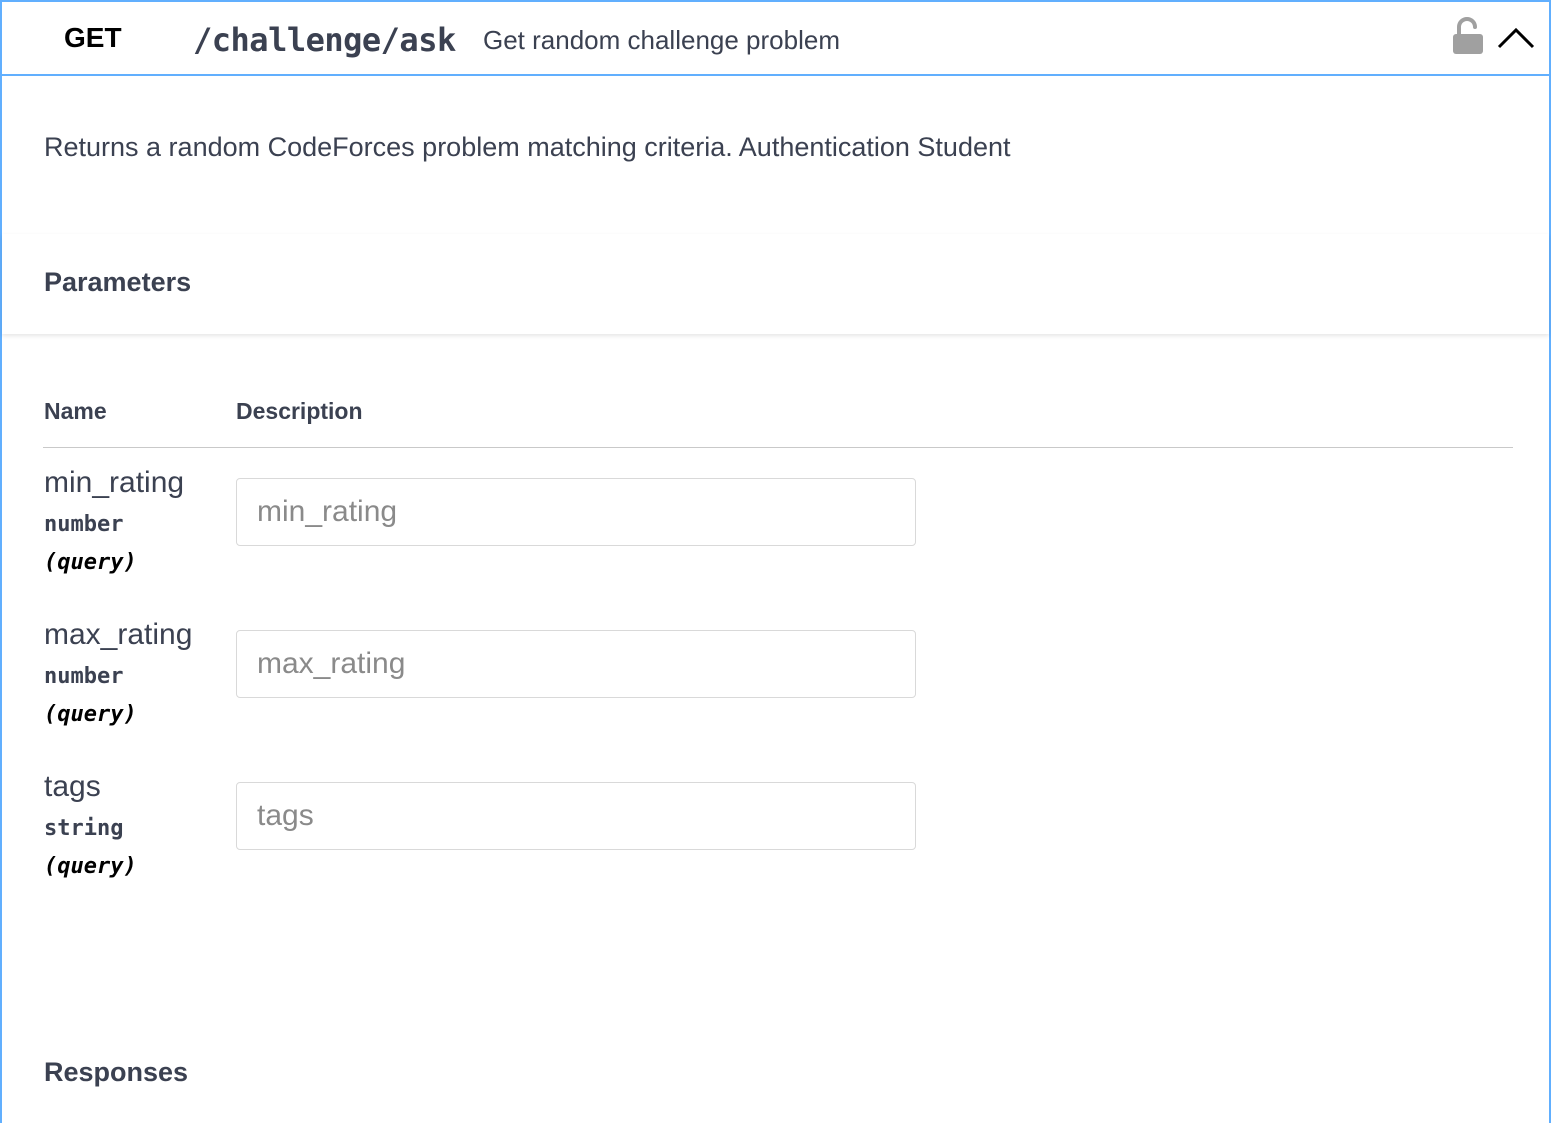 This screenshot has width=1551, height=1125. What do you see at coordinates (576, 512) in the screenshot?
I see `min-rating-input` at bounding box center [576, 512].